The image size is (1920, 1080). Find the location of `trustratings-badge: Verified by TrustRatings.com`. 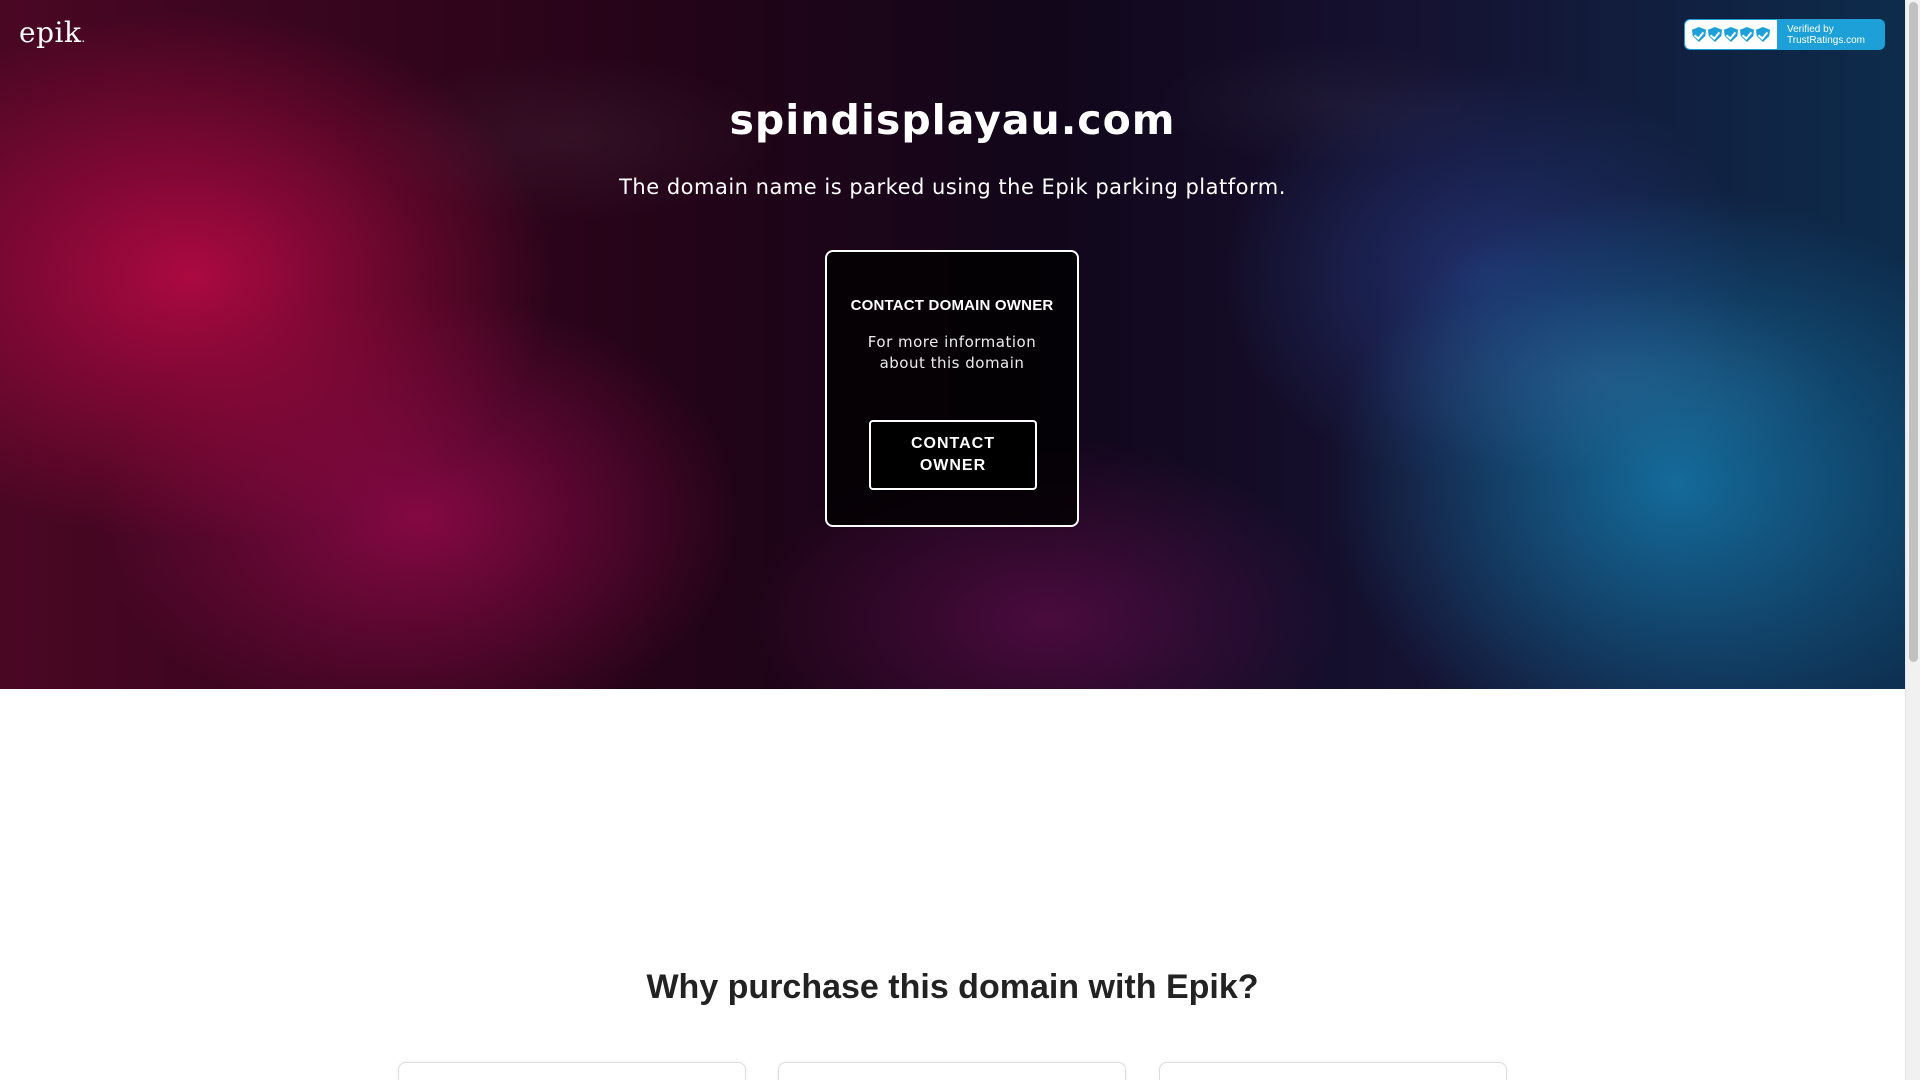

trustratings-badge: Verified by TrustRatings.com is located at coordinates (1784, 34).